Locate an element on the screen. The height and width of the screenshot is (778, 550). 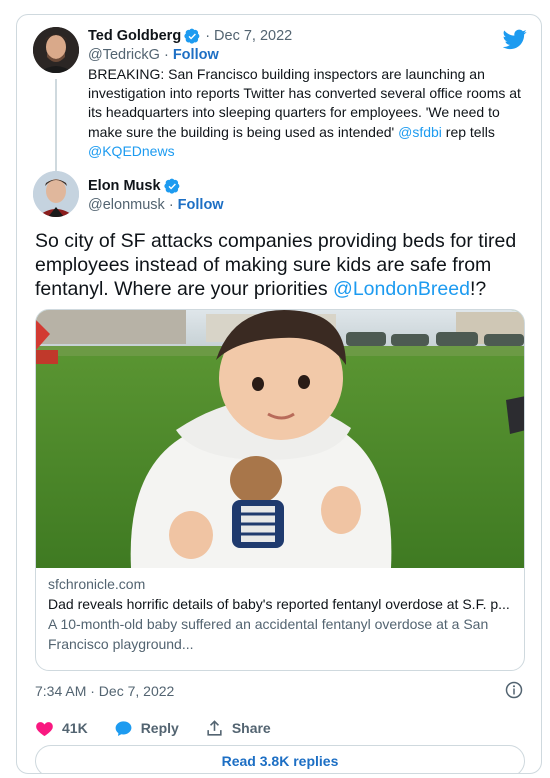
tweet-timestamp: 7:34 AM · Dec 7, 2022 is located at coordinates (104, 691).